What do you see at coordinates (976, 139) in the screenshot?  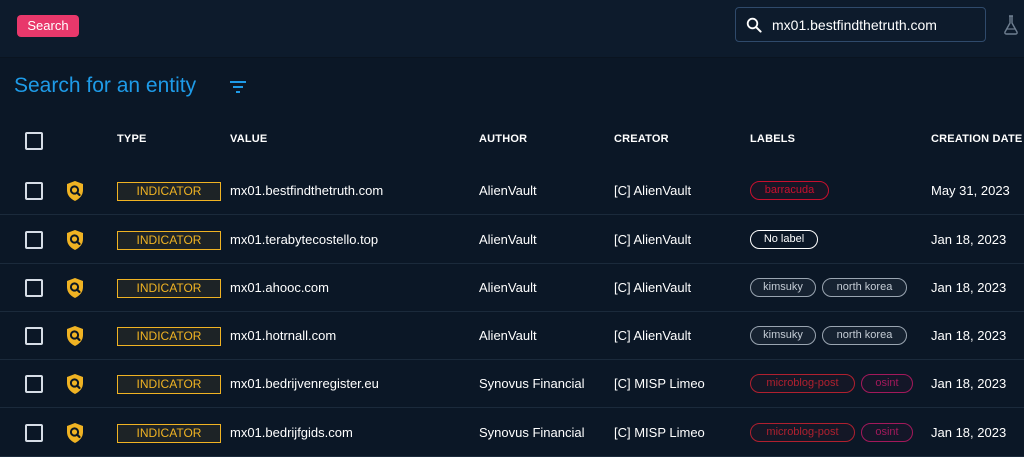 I see `column-header-creation-date: CREATION DATE` at bounding box center [976, 139].